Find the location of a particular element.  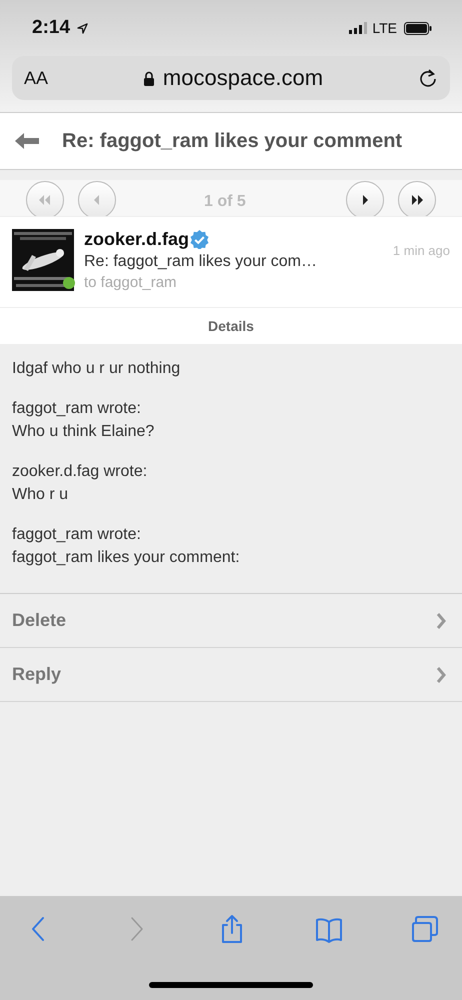

action-label: Delete is located at coordinates (39, 620).